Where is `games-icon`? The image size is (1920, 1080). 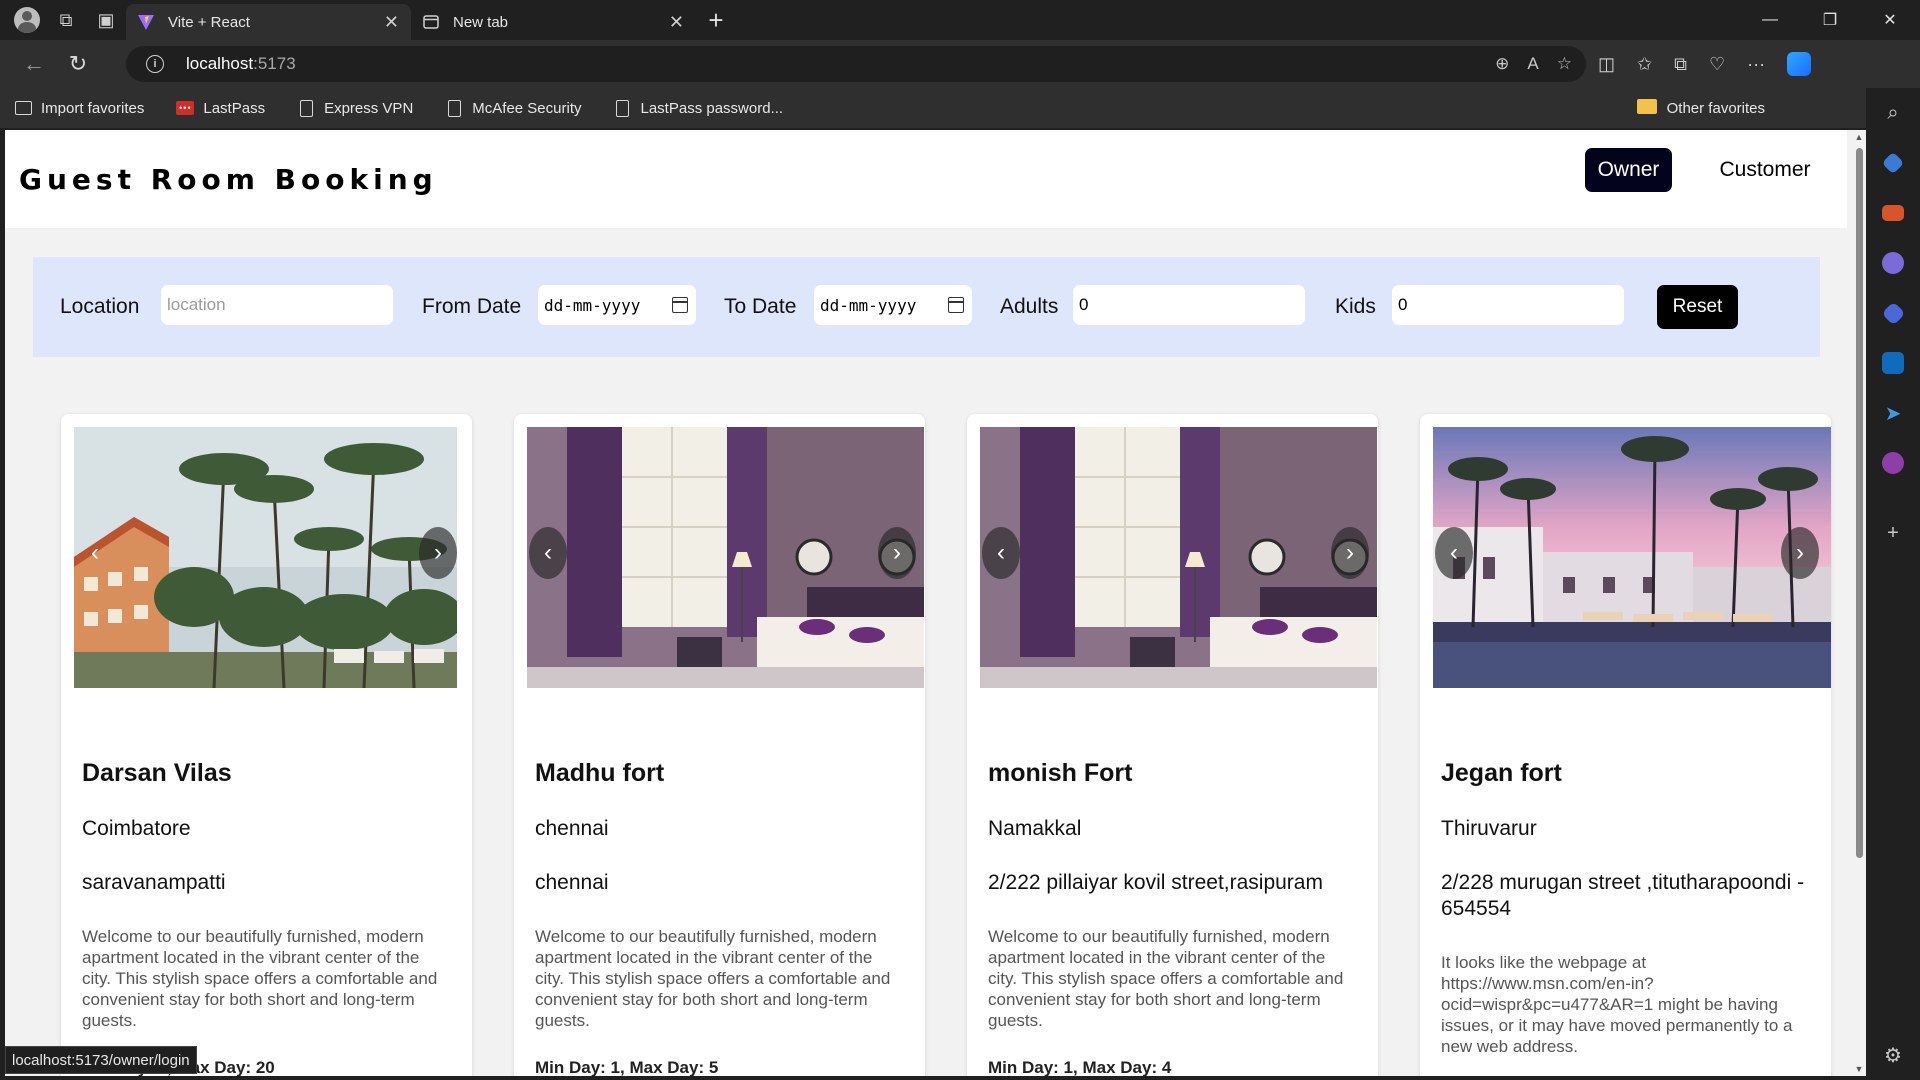 games-icon is located at coordinates (1893, 263).